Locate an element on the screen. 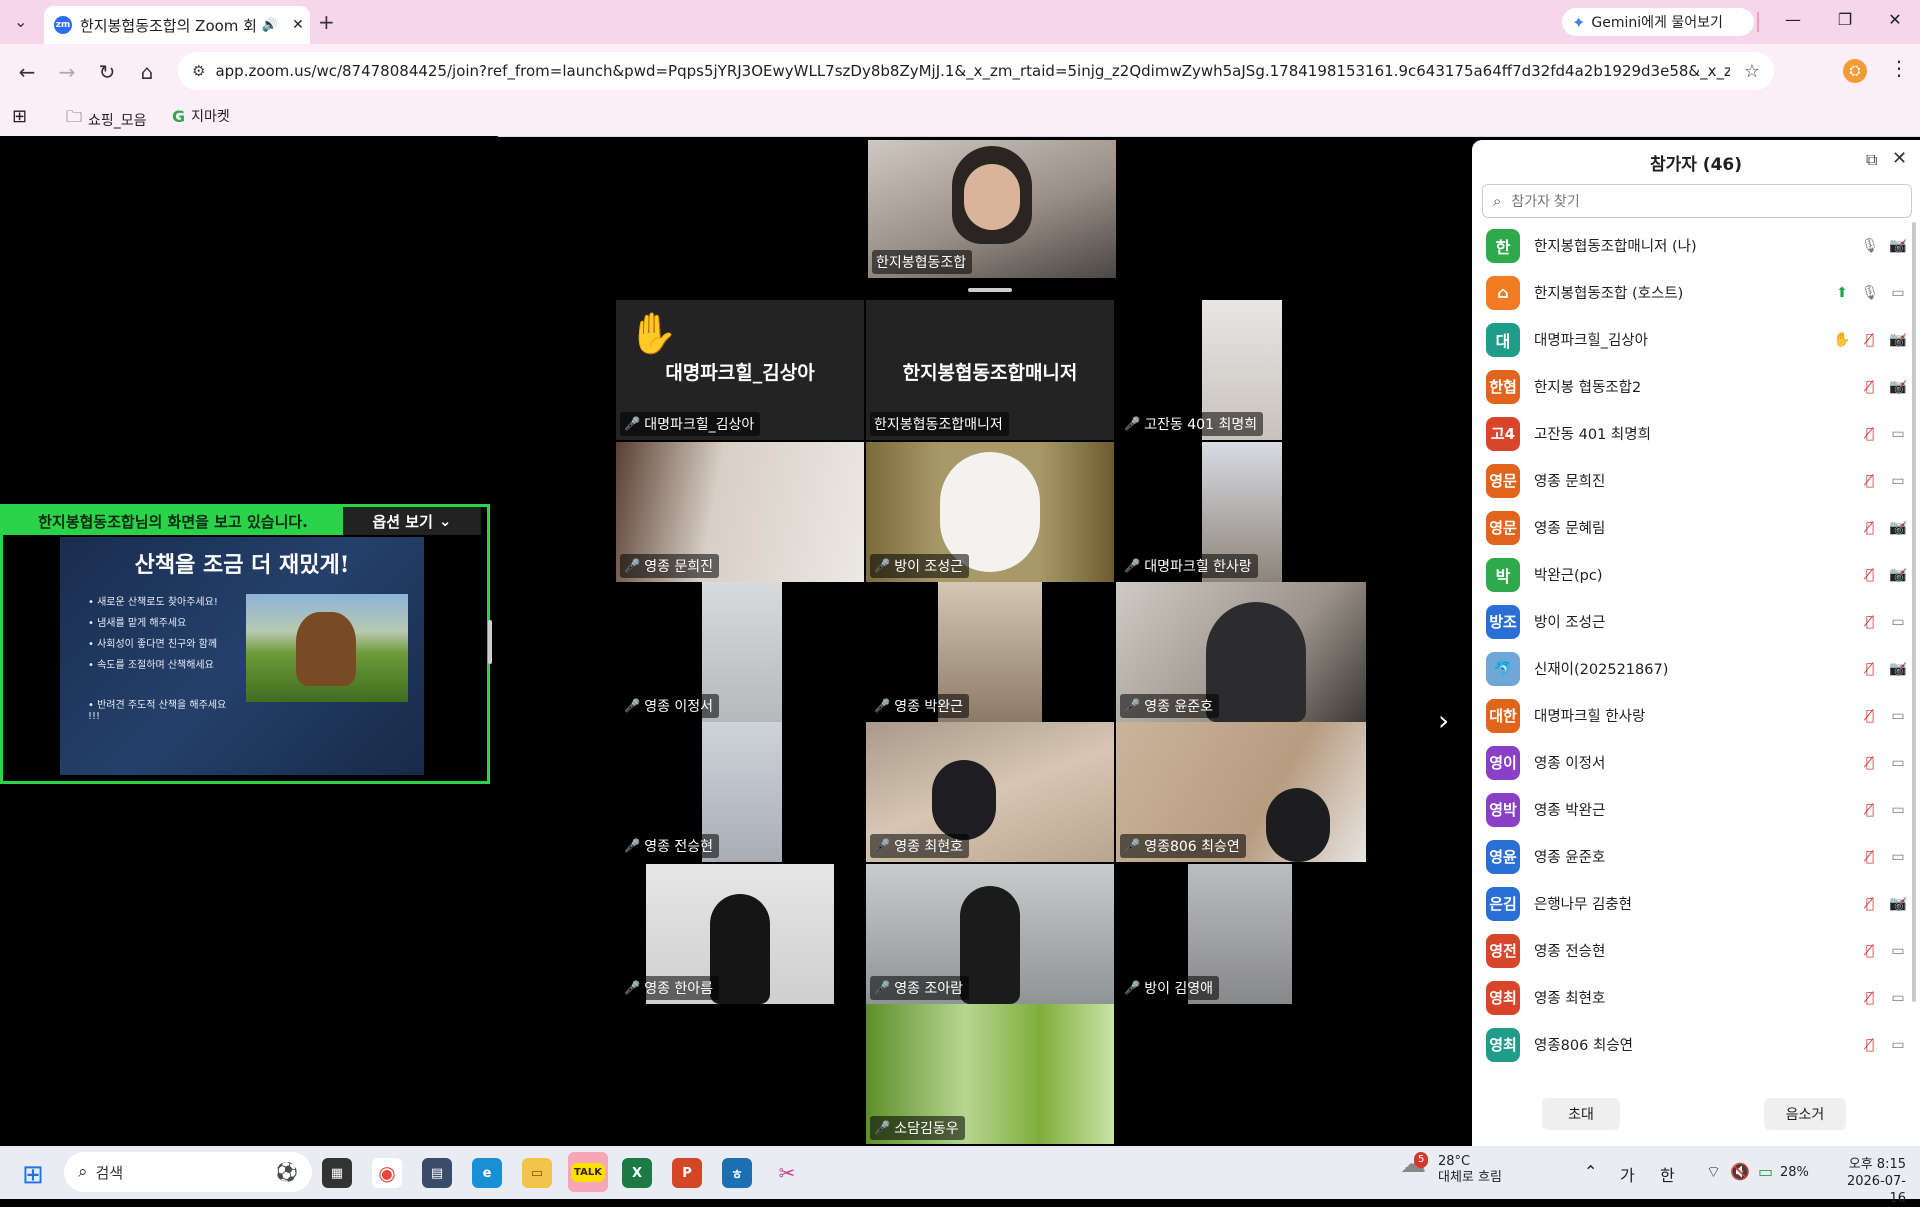 This screenshot has height=1207, width=1920. video-tile: 🎤 대명파크힐 한사랑 is located at coordinates (1240, 512).